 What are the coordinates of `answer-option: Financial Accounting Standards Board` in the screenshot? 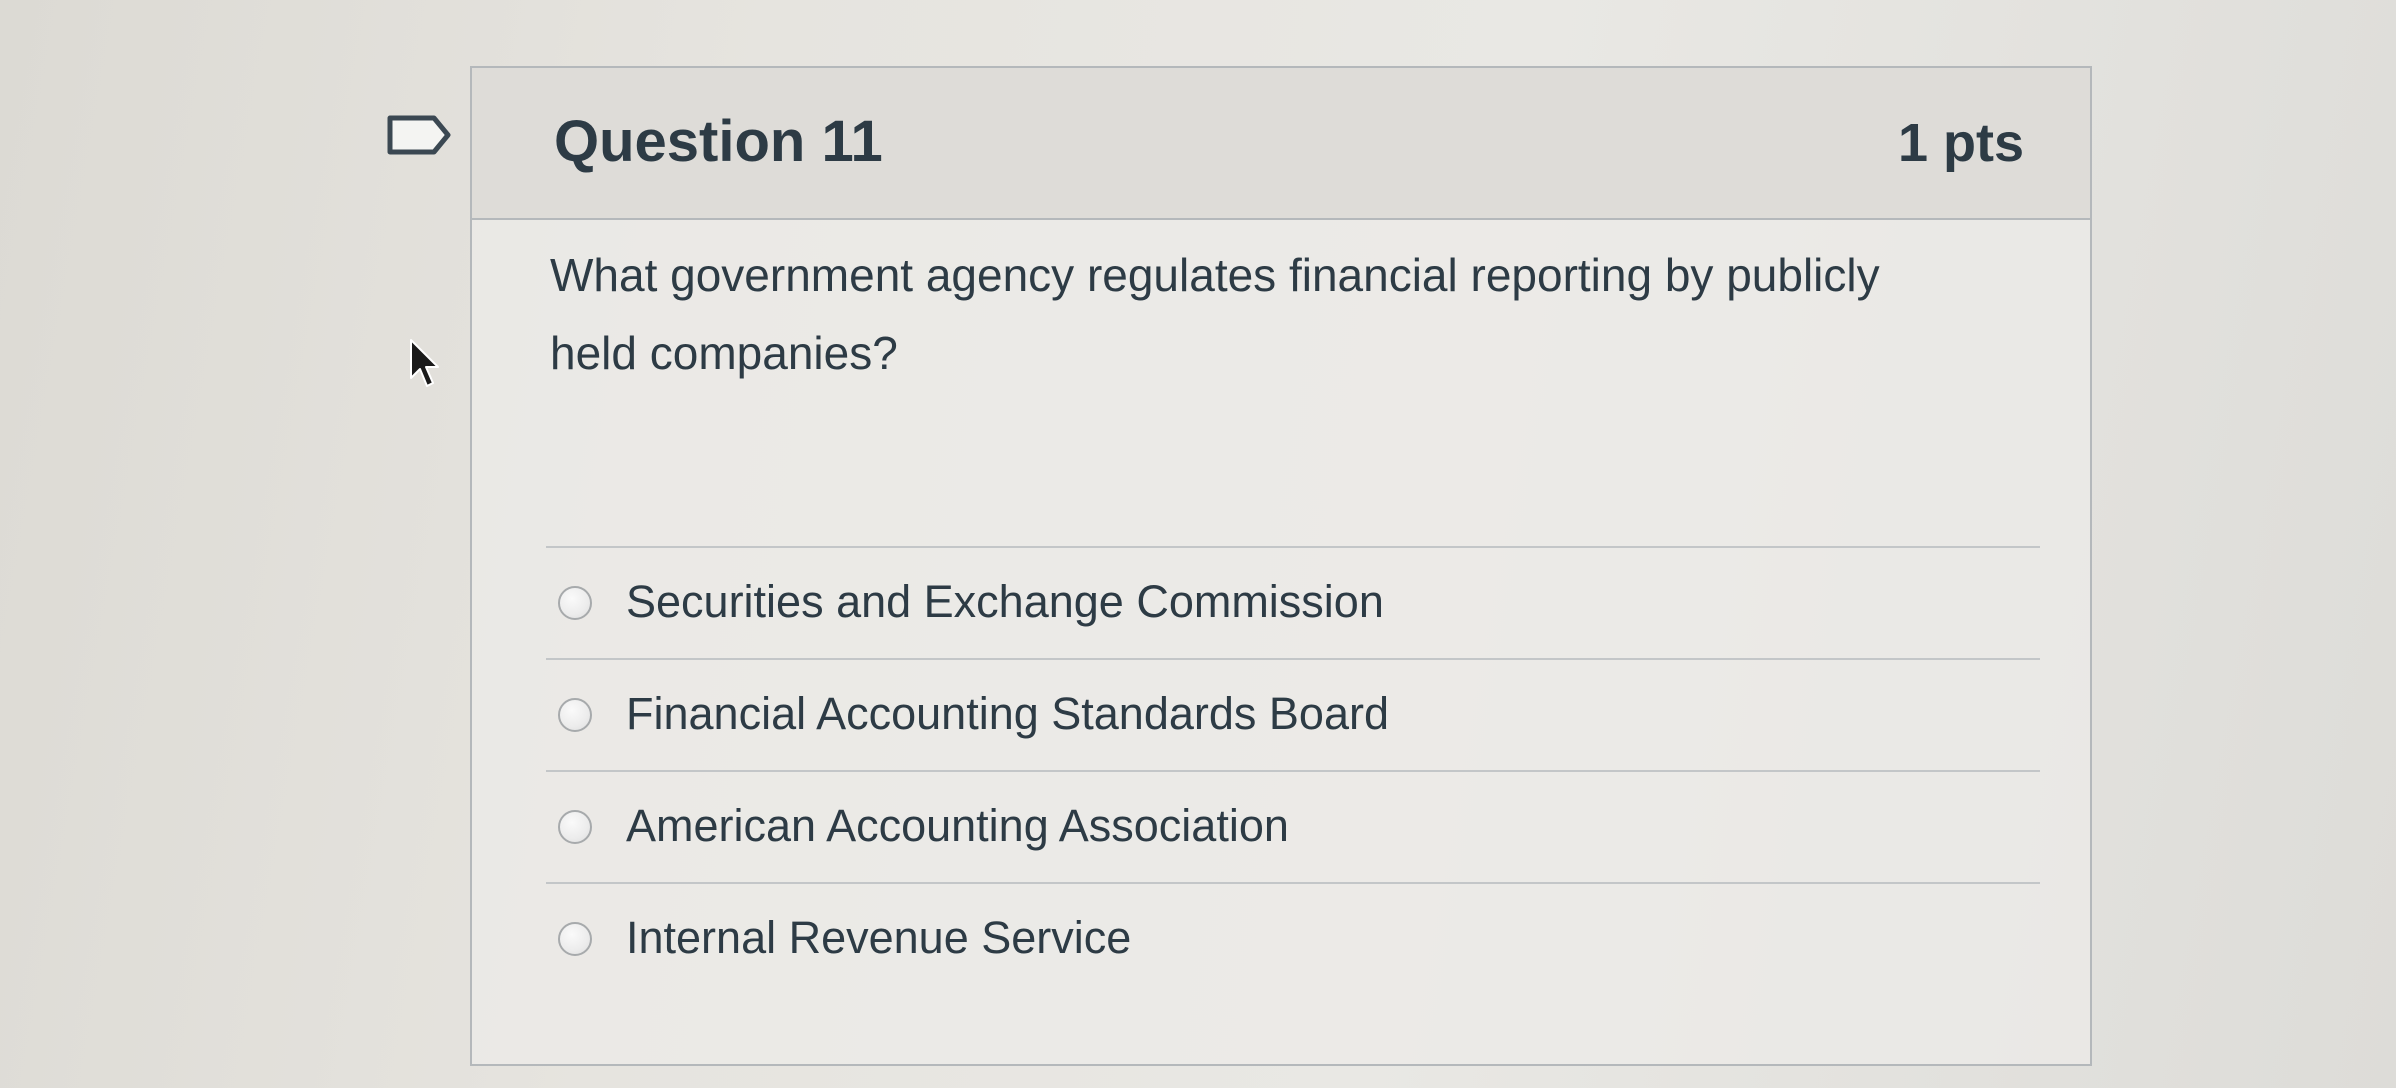 It's located at (1293, 714).